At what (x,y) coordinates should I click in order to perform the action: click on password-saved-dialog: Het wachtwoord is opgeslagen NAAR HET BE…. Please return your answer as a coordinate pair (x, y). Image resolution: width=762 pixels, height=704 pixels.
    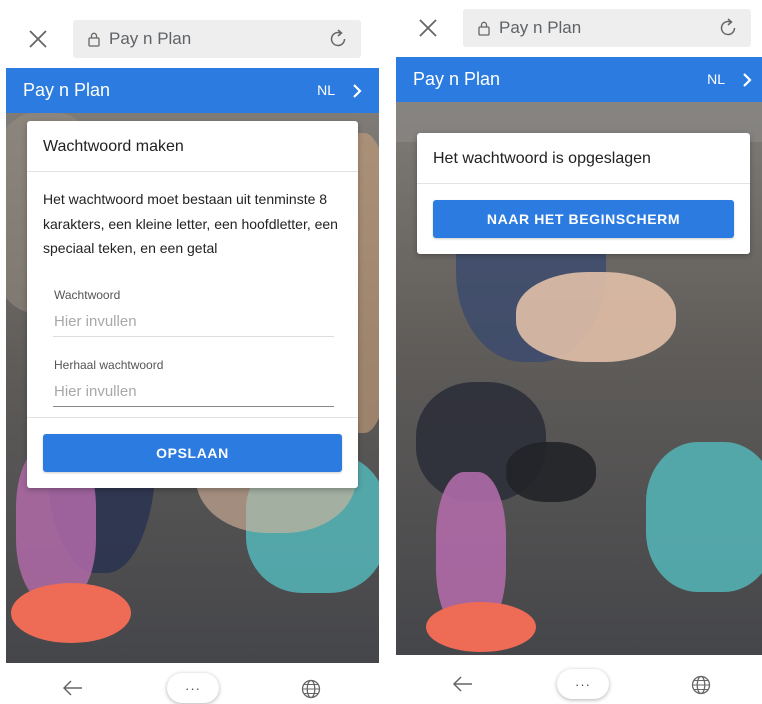
    Looking at the image, I should click on (583, 193).